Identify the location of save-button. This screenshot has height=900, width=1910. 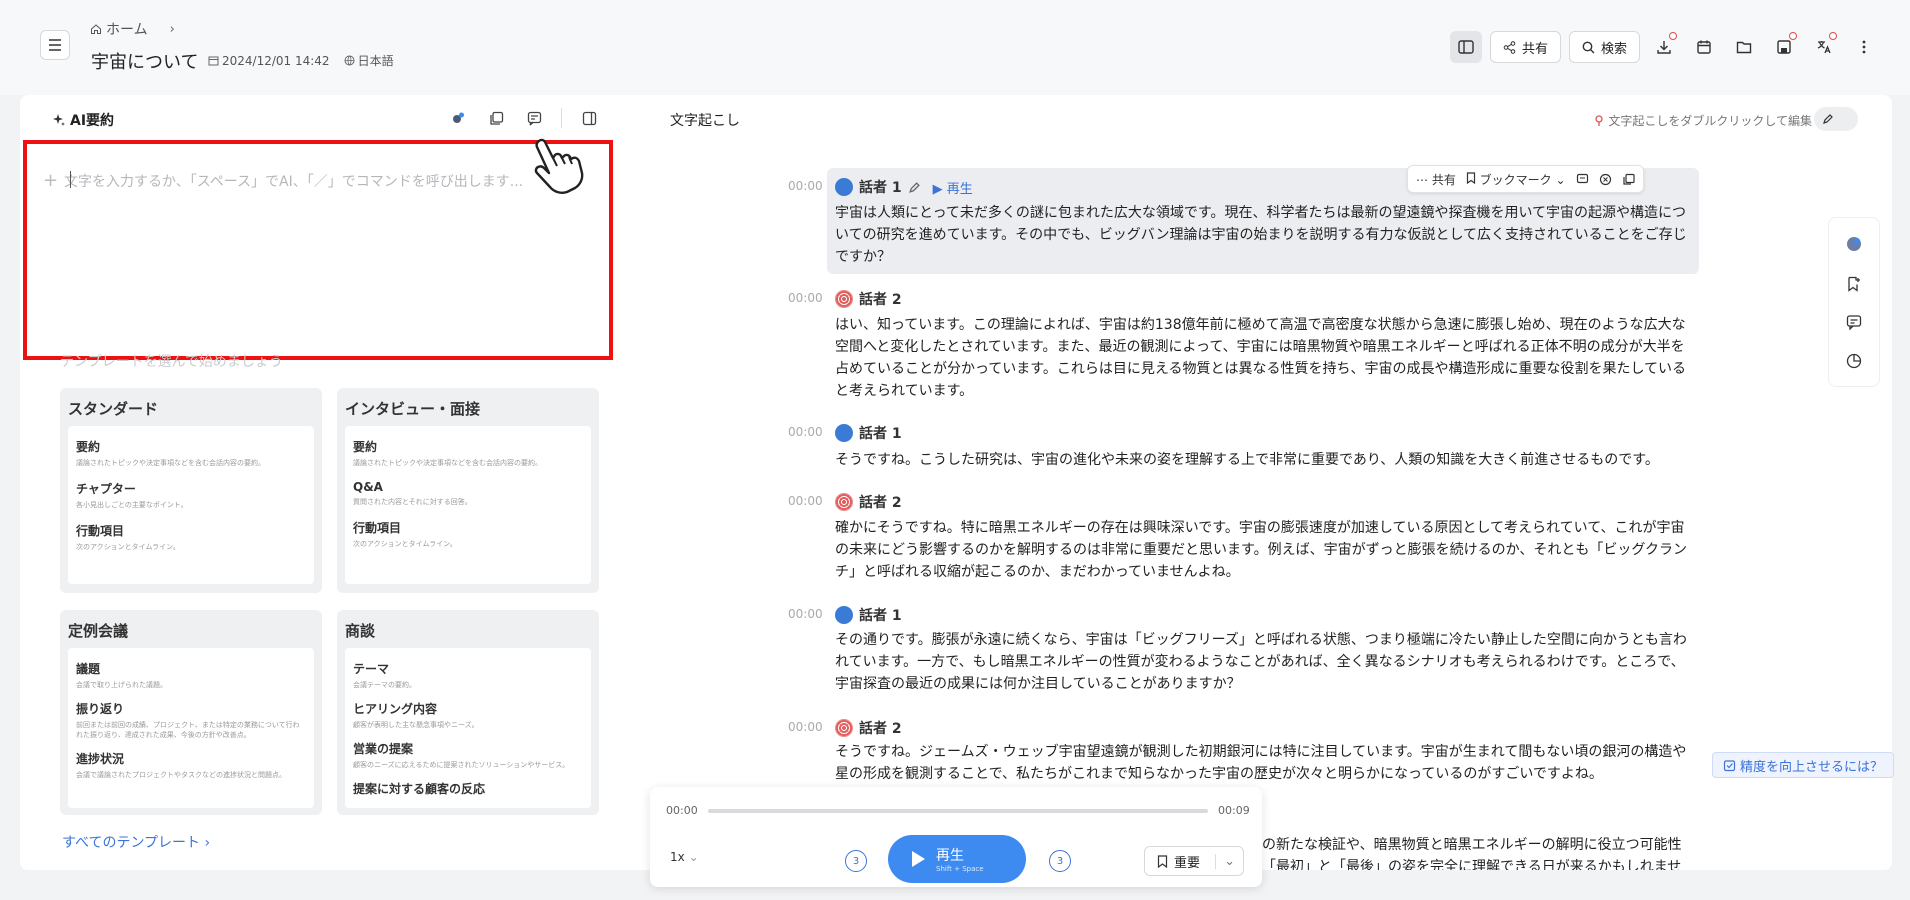
(1784, 47).